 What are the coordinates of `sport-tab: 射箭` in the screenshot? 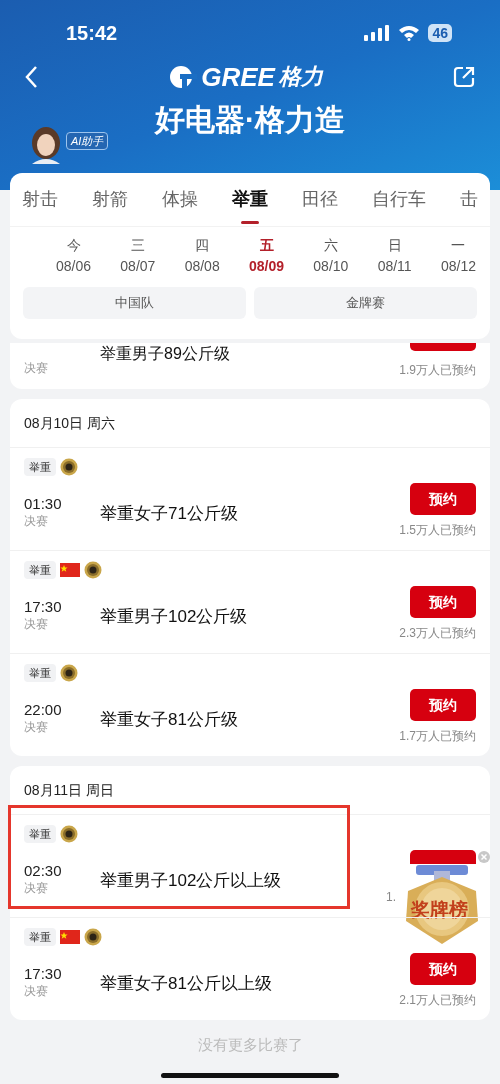 It's located at (110, 199).